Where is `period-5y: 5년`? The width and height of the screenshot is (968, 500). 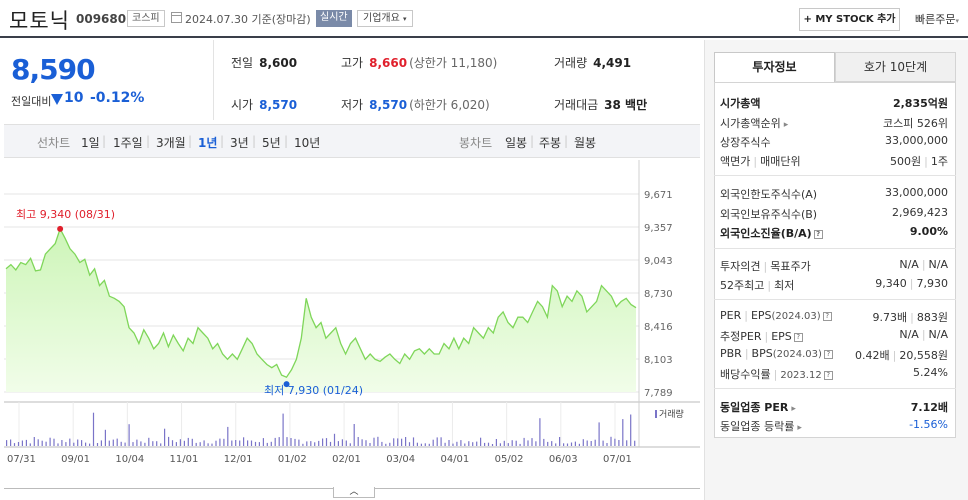
period-5y: 5년 is located at coordinates (271, 142).